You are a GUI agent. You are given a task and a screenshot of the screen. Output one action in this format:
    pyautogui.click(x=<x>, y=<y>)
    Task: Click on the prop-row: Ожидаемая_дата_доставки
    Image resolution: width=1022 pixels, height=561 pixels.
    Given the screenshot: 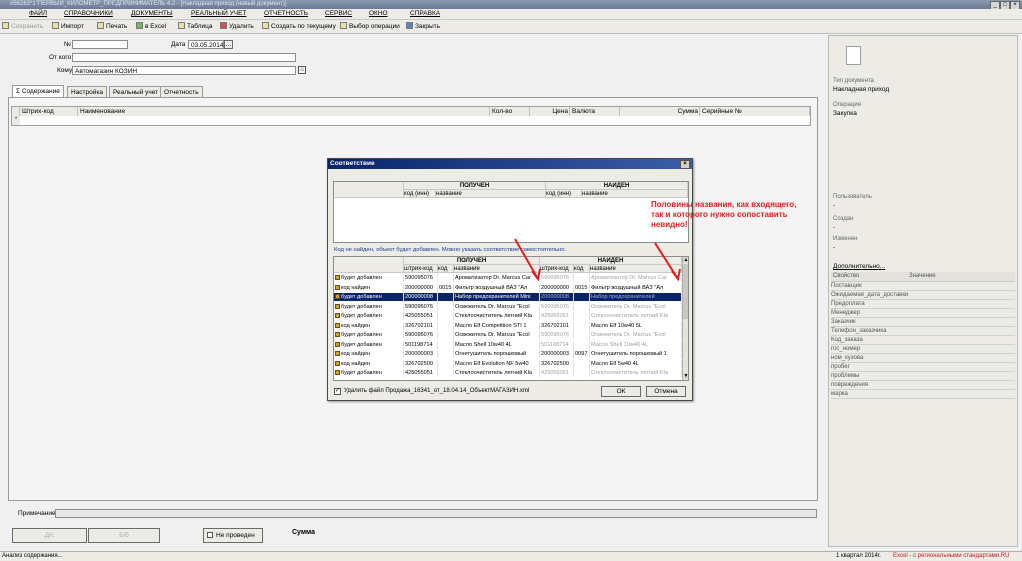 What is the action you would take?
    pyautogui.click(x=923, y=295)
    